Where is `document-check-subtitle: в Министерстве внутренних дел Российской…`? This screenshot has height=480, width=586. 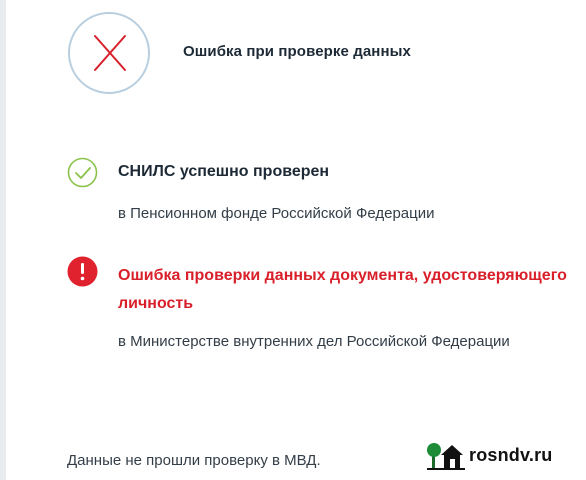 document-check-subtitle: в Министерстве внутренних дел Российской… is located at coordinates (314, 341).